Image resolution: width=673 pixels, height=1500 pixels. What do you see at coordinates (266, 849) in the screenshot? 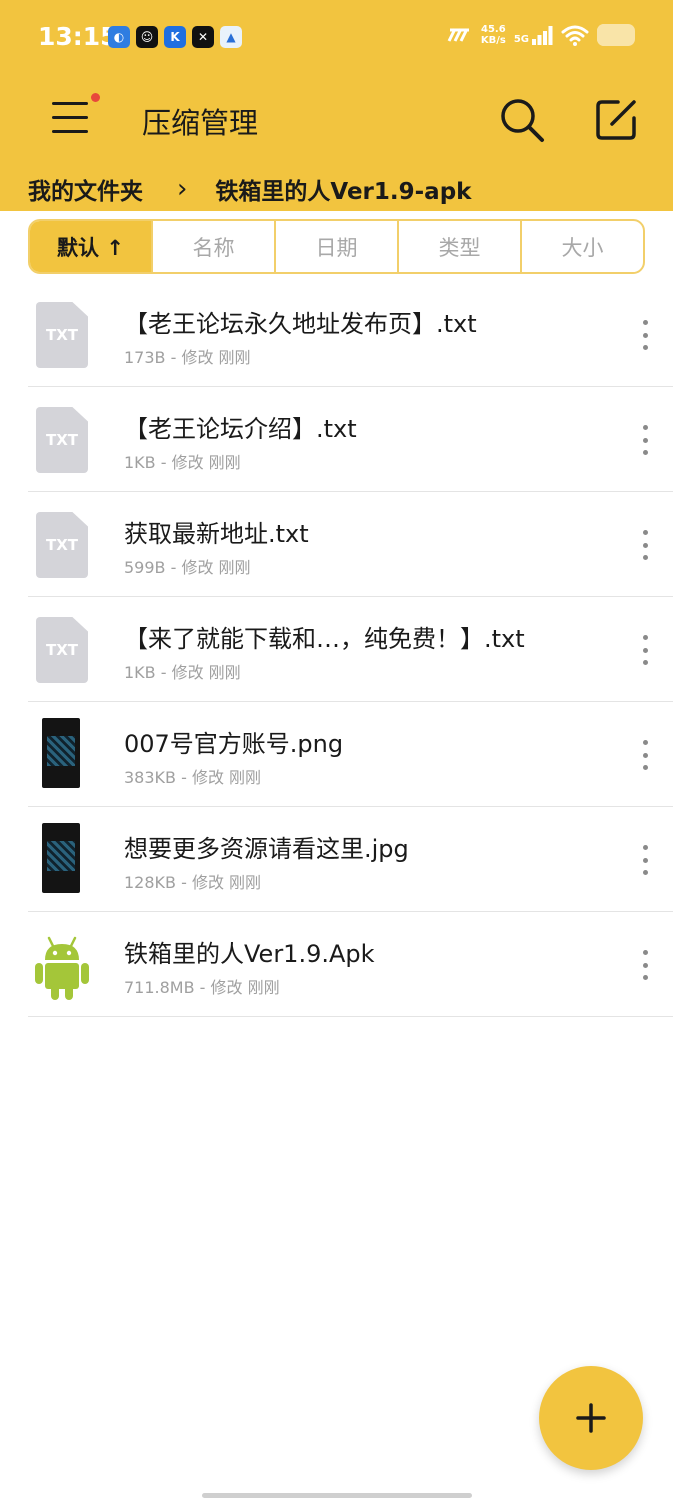
I see `file-name: 想要更多资源请看这里.jpg` at bounding box center [266, 849].